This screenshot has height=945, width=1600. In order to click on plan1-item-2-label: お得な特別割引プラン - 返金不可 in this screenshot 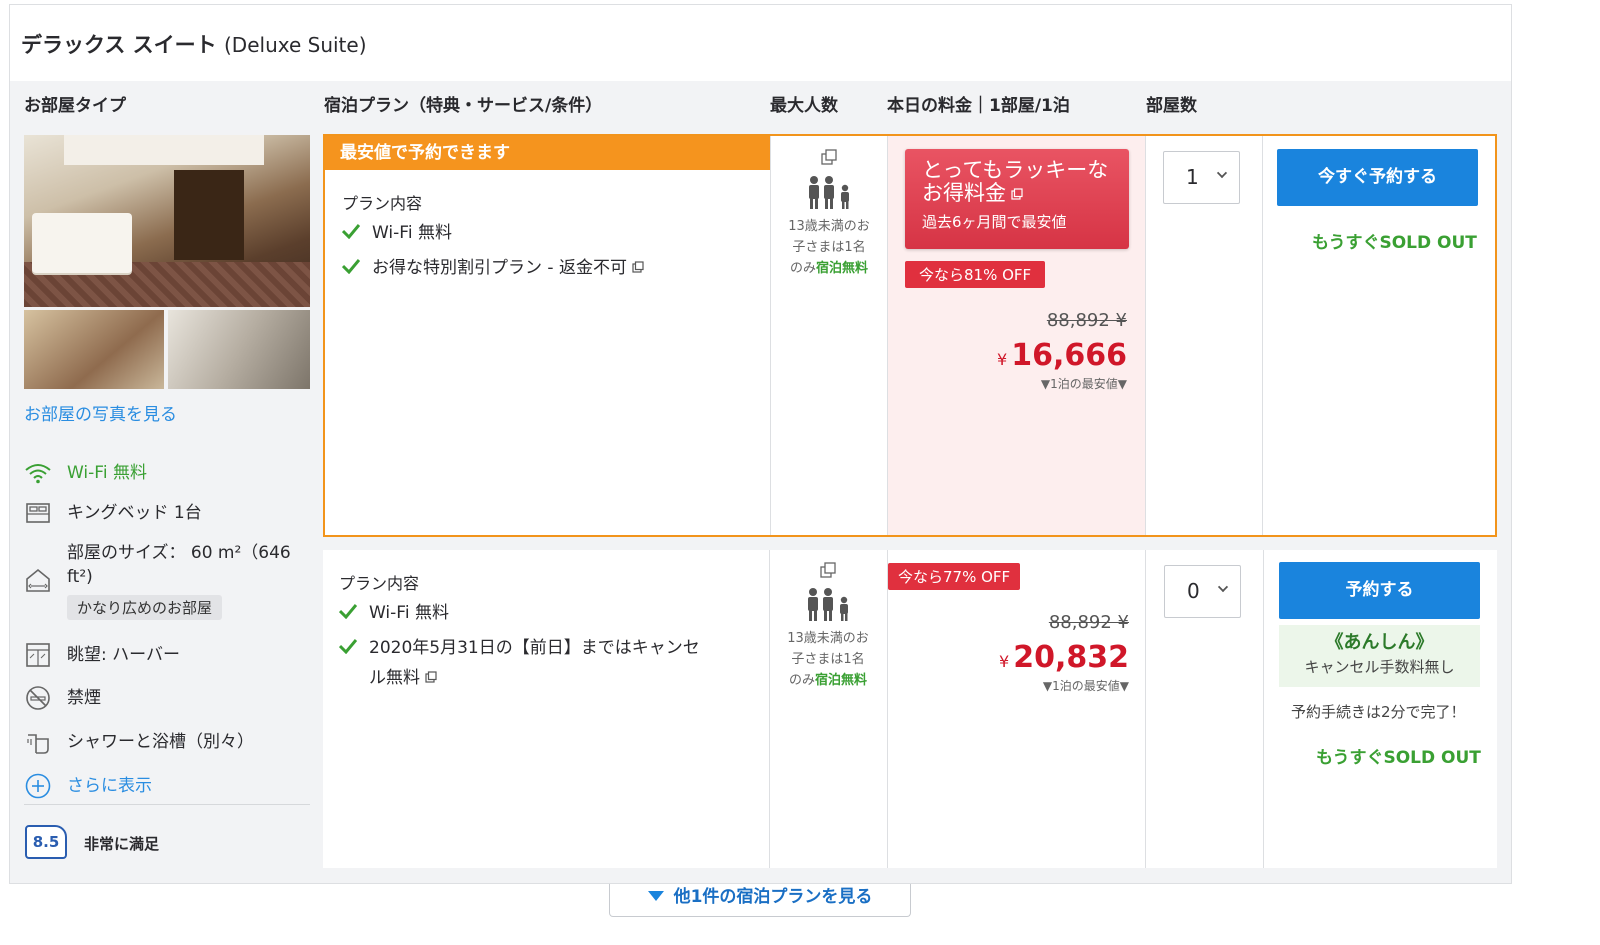, I will do `click(499, 268)`.